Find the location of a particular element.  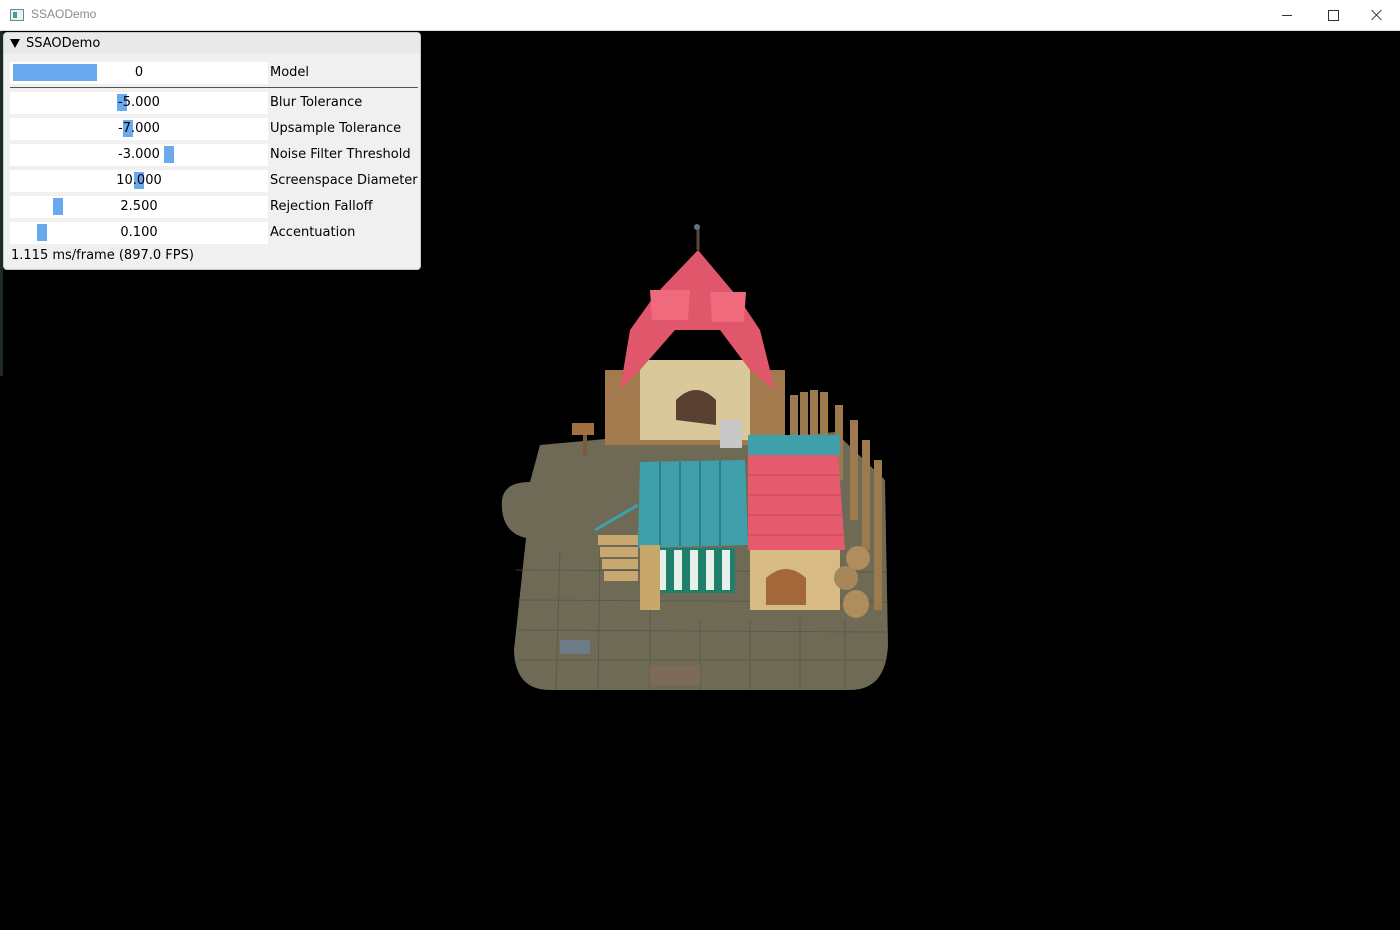

model-value: 0 is located at coordinates (139, 72).